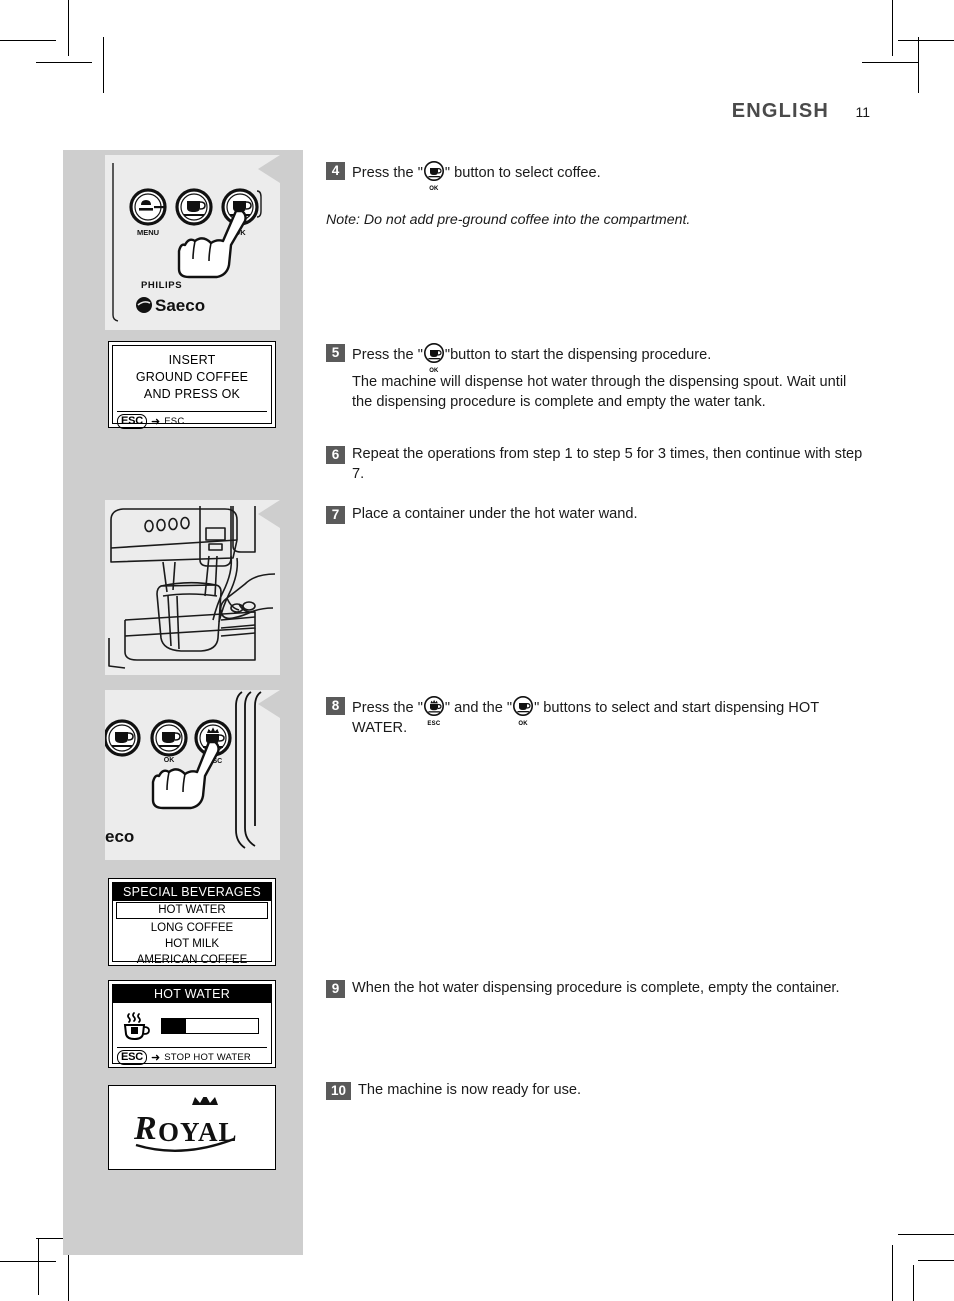  I want to click on crop-mark-top-right-v, so click(892, 28).